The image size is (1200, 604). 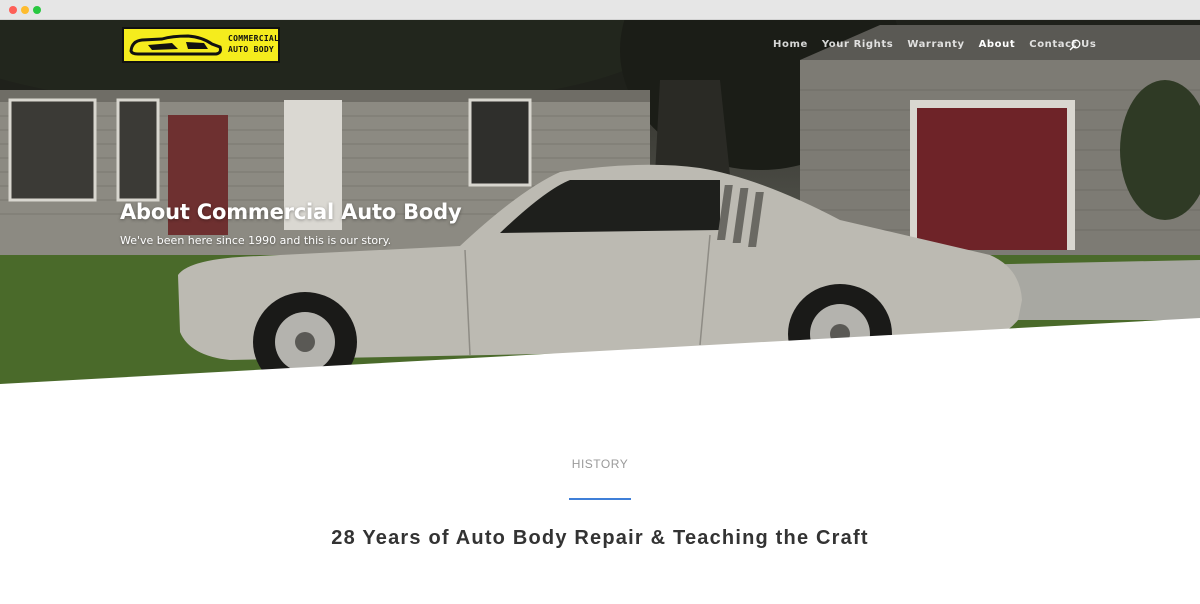 I want to click on minimize-window-dot, so click(x=25, y=10).